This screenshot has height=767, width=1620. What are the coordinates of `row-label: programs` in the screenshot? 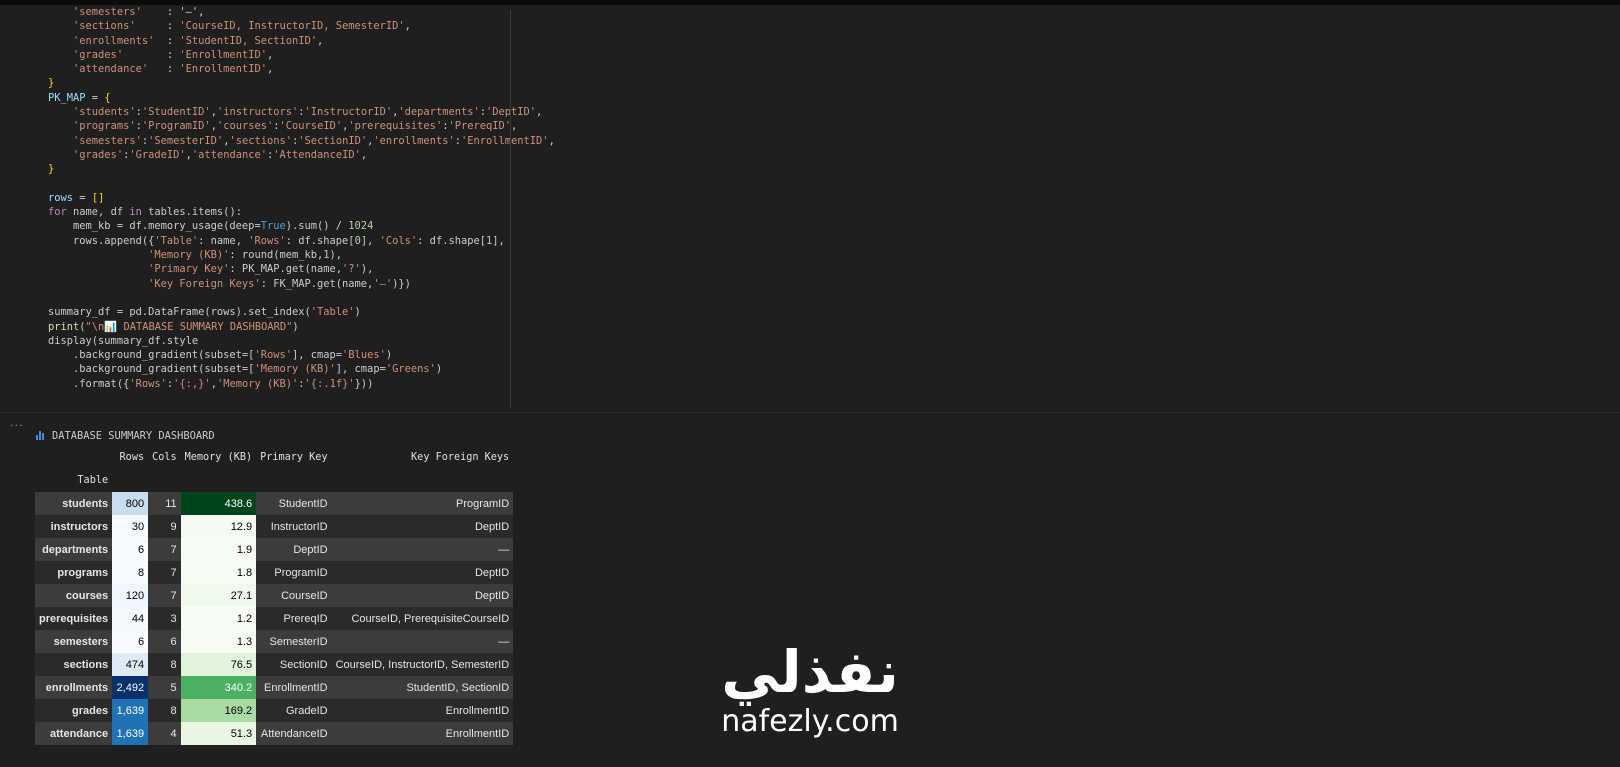 It's located at (74, 572).